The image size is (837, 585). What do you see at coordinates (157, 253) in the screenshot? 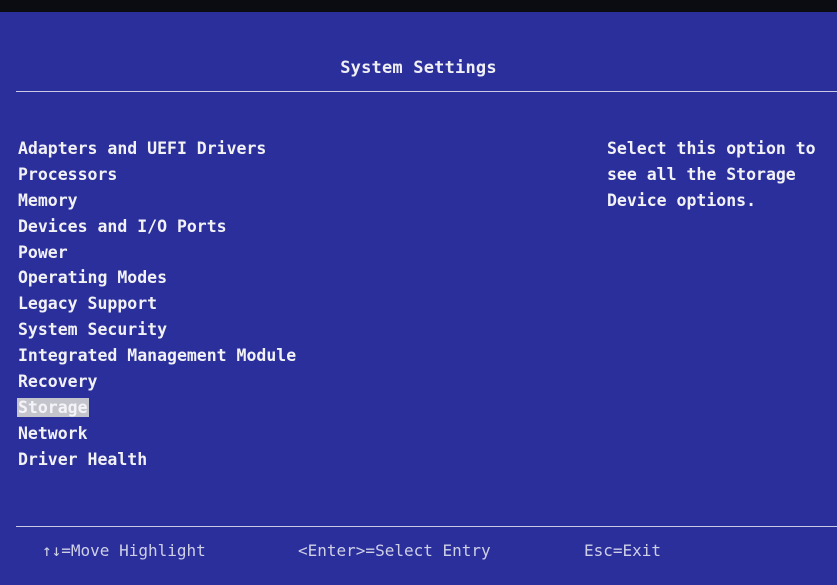
I see `menu-item-power: Power` at bounding box center [157, 253].